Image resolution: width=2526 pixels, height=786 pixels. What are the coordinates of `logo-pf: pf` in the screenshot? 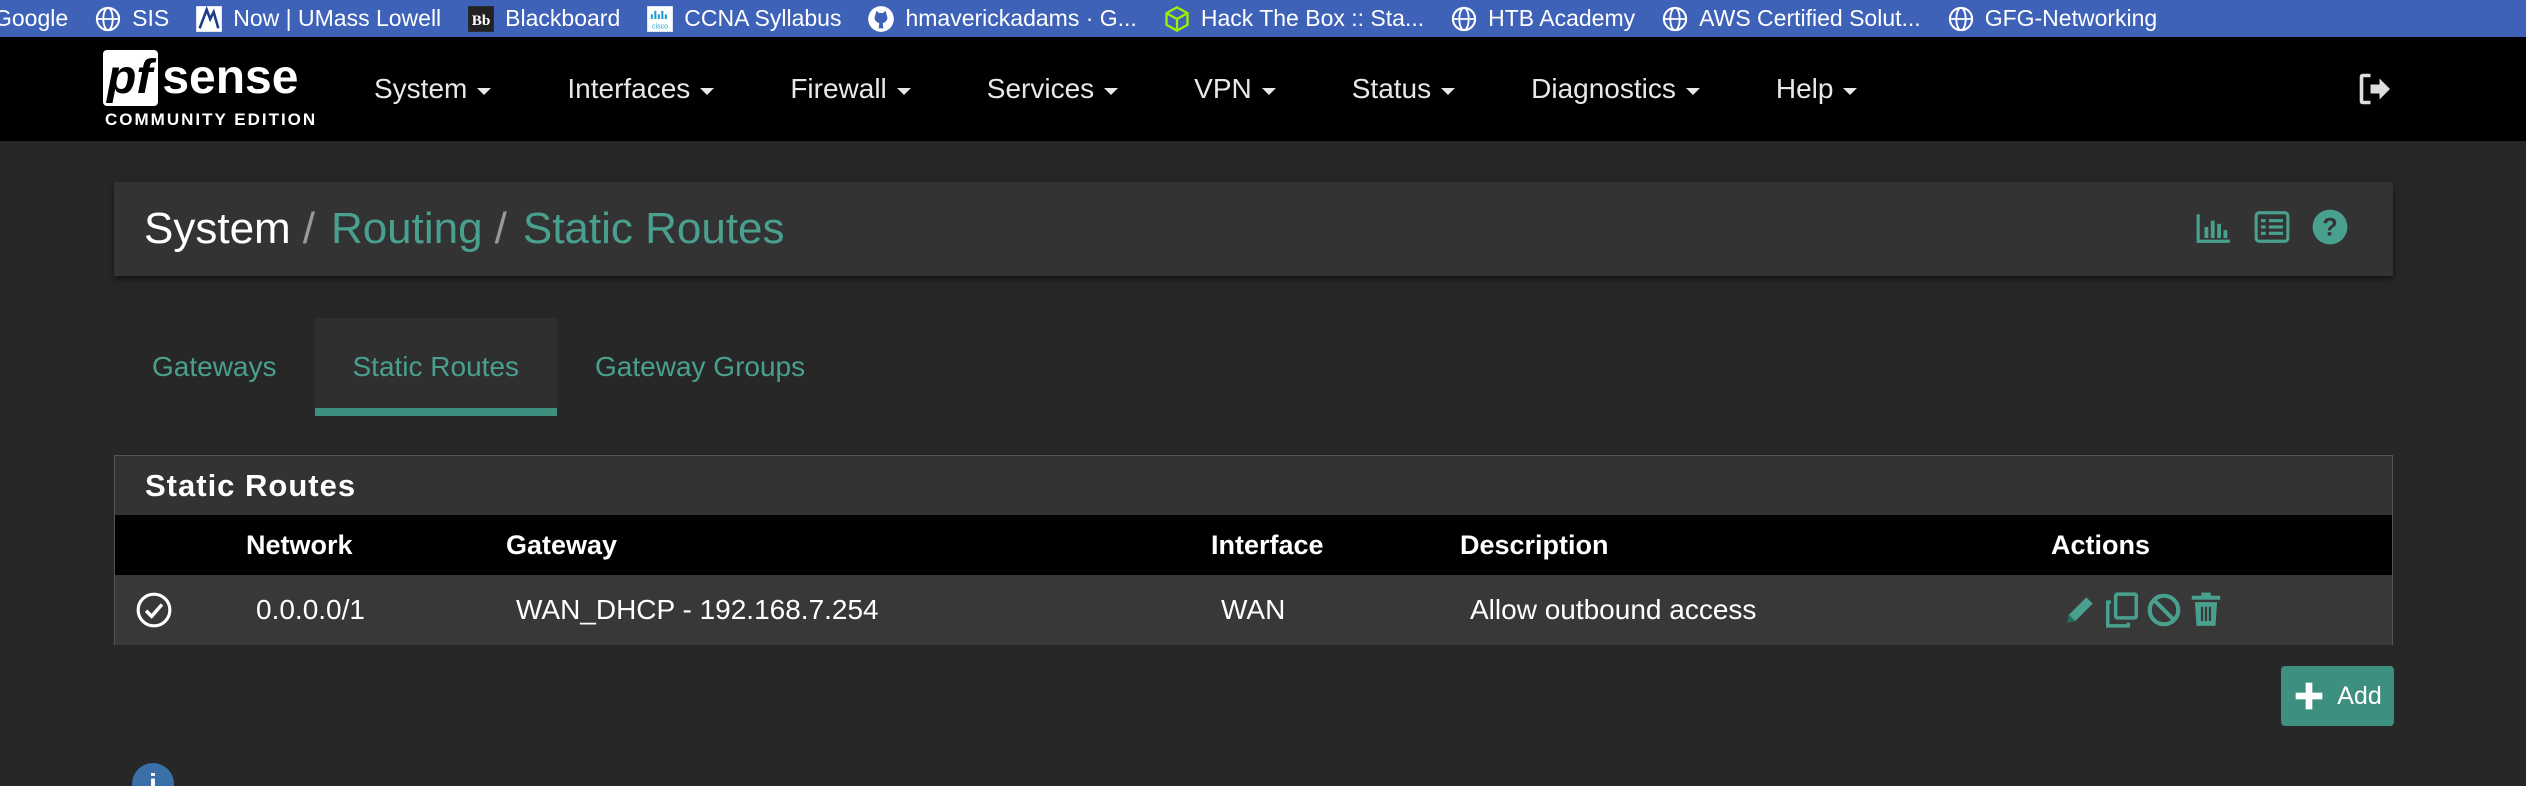 It's located at (131, 78).